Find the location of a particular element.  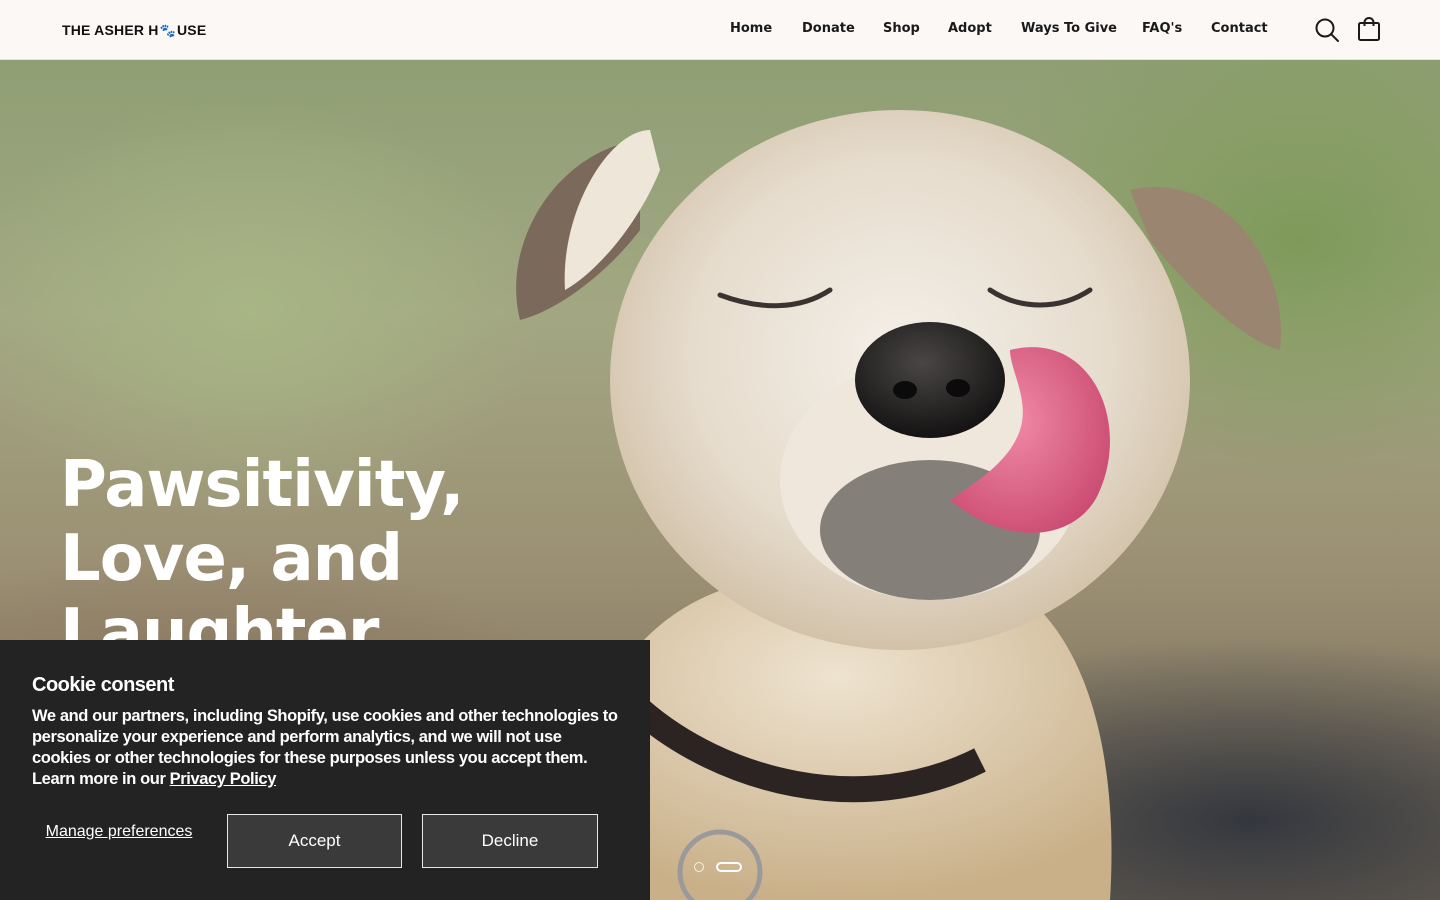

hero-heading: Pawsitivity, Love, and Laughter is located at coordinates (262, 559).